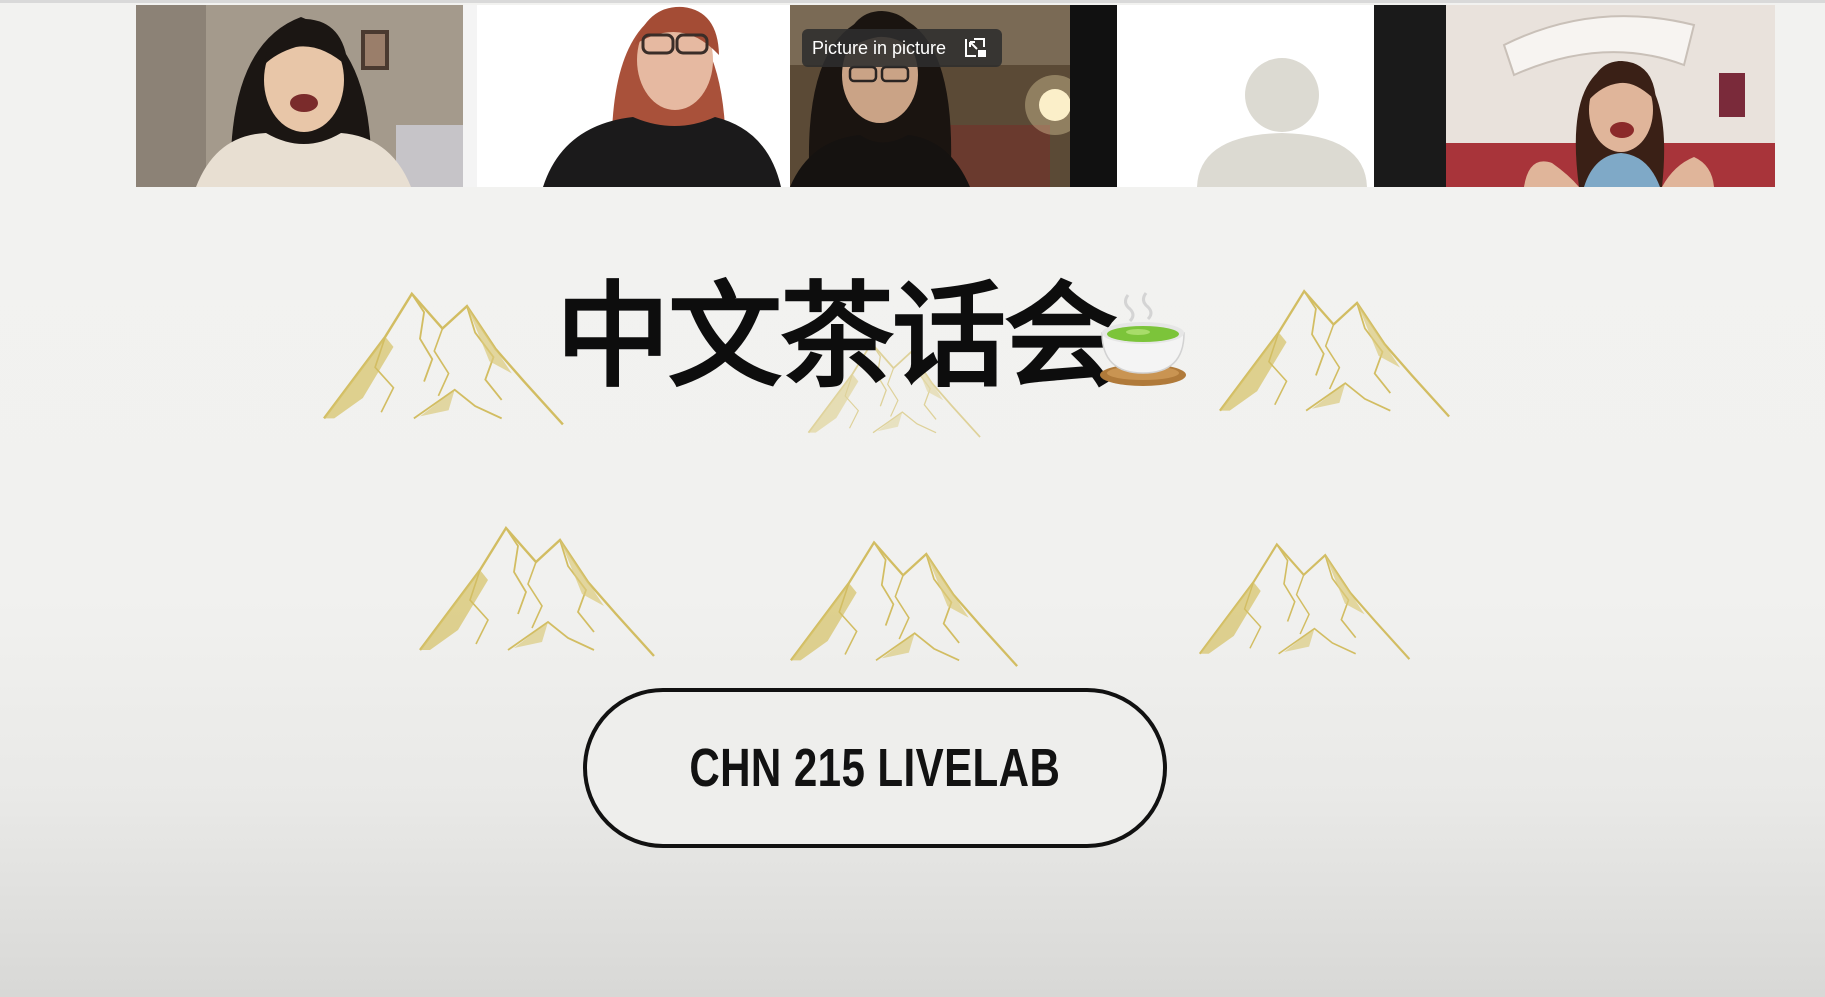  I want to click on picture-in-picture-button: Picture in picture, so click(902, 48).